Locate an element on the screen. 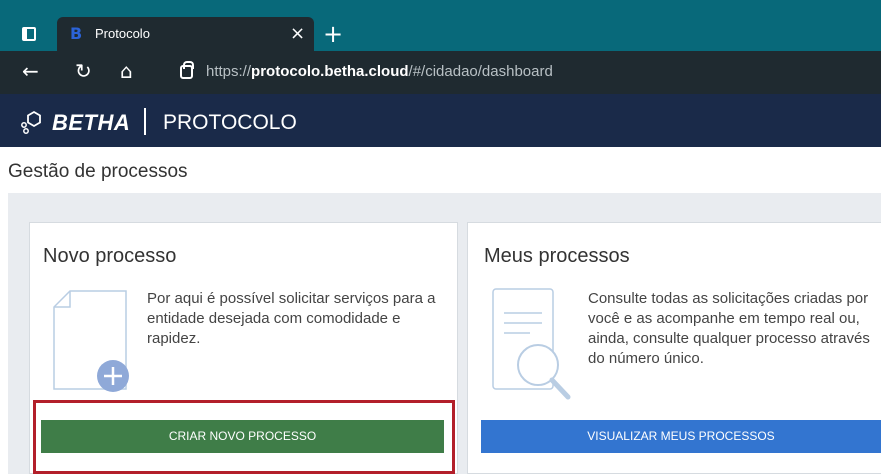  lock-icon is located at coordinates (187, 70).